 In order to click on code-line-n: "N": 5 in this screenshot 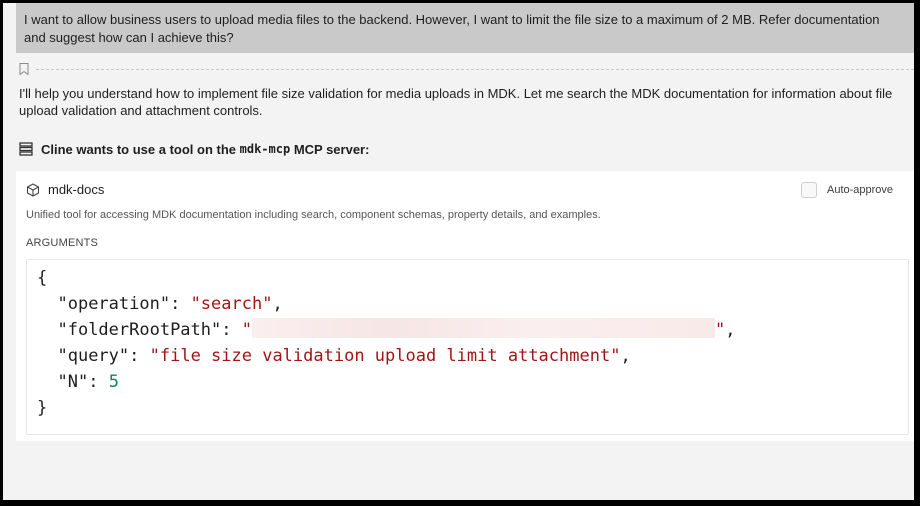, I will do `click(88, 382)`.